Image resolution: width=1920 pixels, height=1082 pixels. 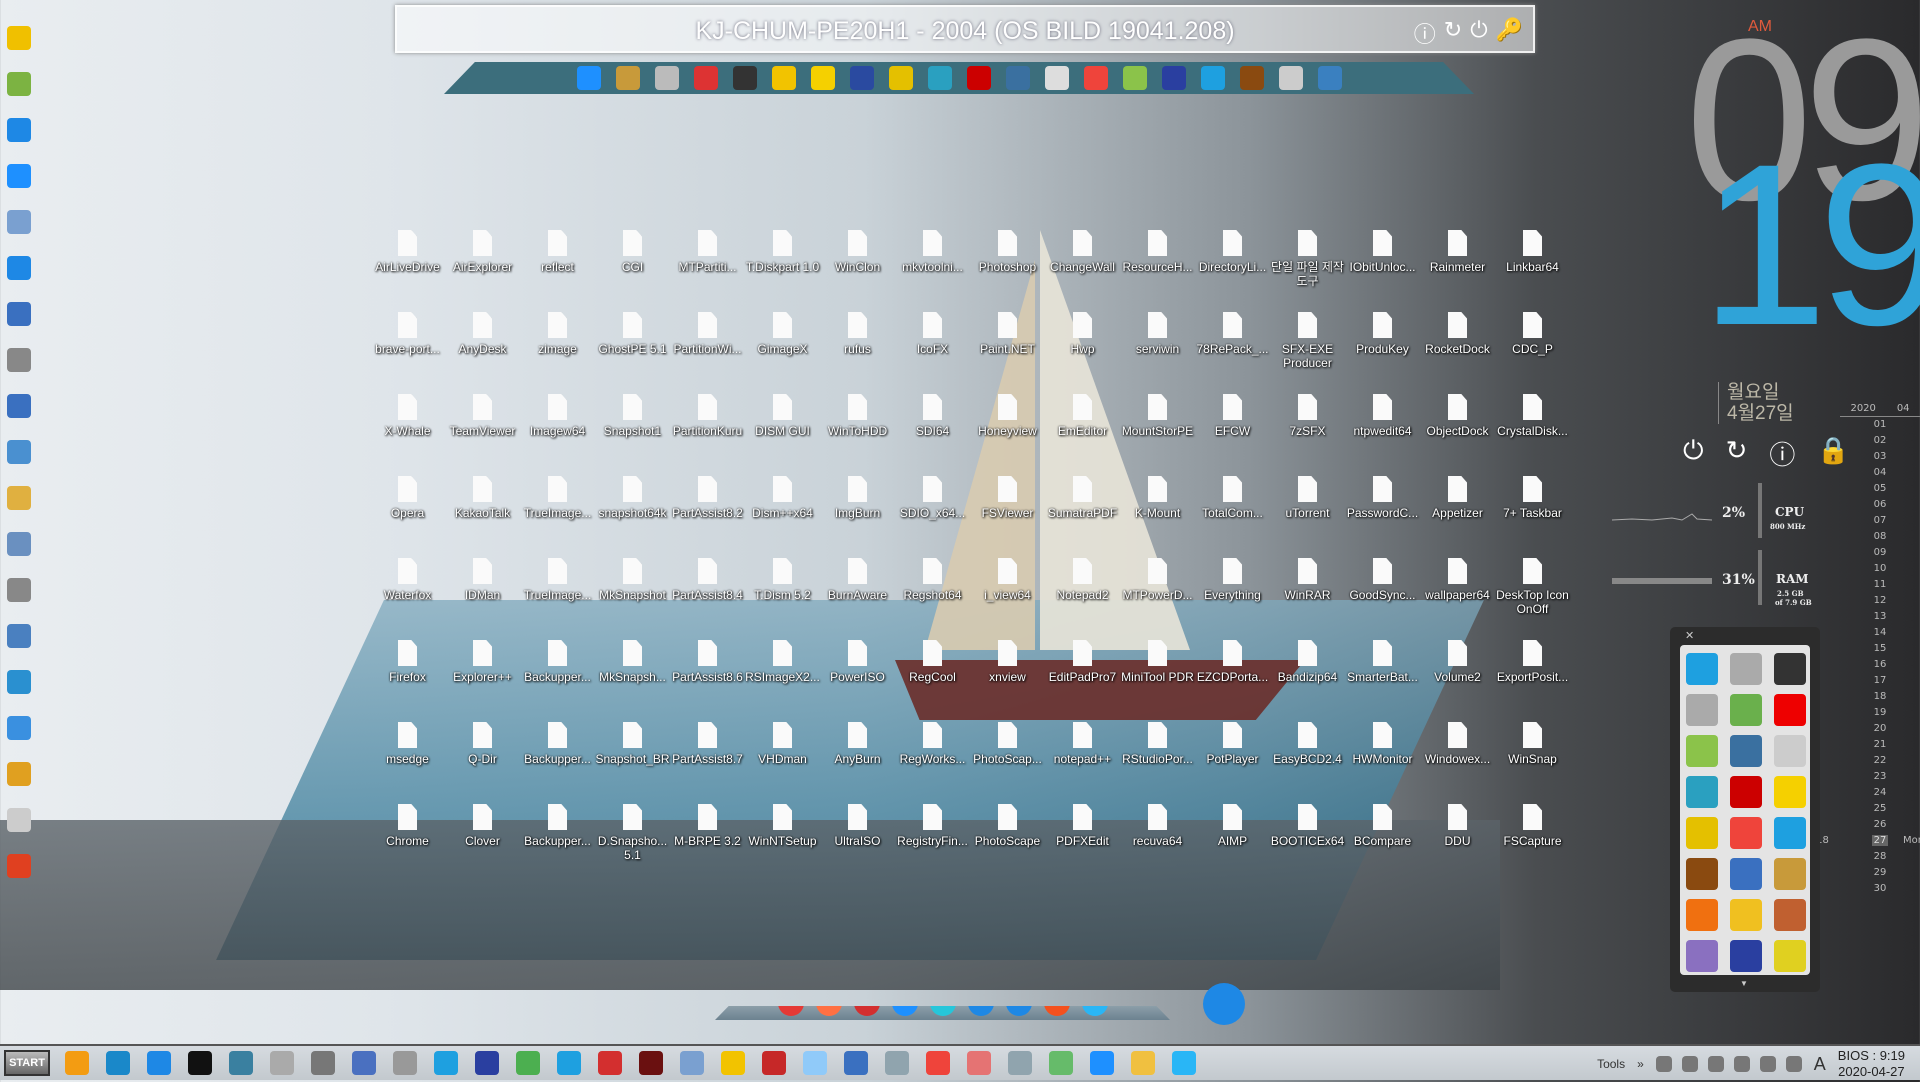 I want to click on desktop-icon: PartAssist8.6, so click(x=707, y=681).